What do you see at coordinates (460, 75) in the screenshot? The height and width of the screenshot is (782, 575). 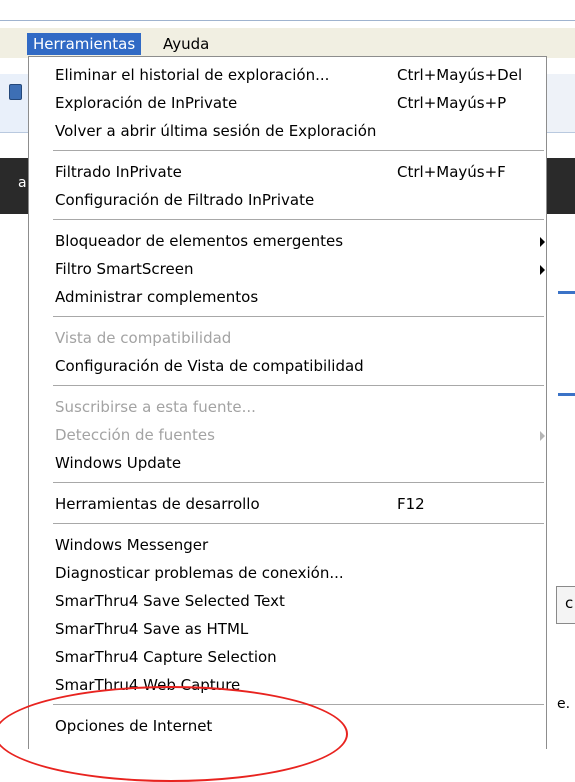 I see `menu-item-shortcut: Ctrl+Mayús+Del` at bounding box center [460, 75].